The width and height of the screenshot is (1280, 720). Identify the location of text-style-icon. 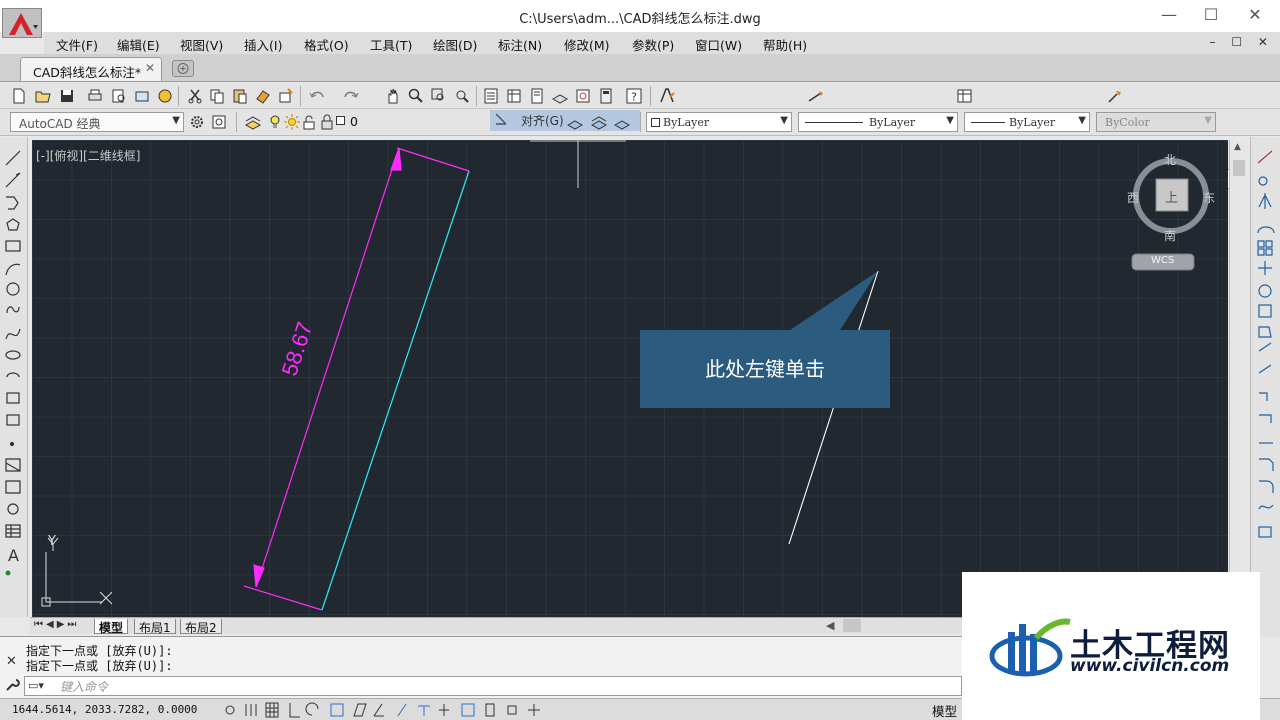
(667, 96).